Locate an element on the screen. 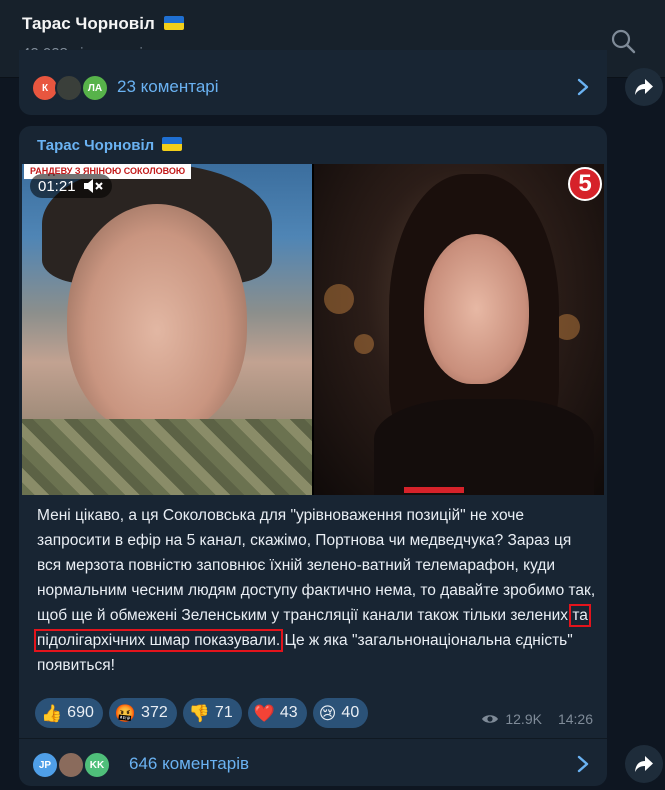 This screenshot has width=665, height=790. thumbs-down-icon: 👎 is located at coordinates (199, 713).